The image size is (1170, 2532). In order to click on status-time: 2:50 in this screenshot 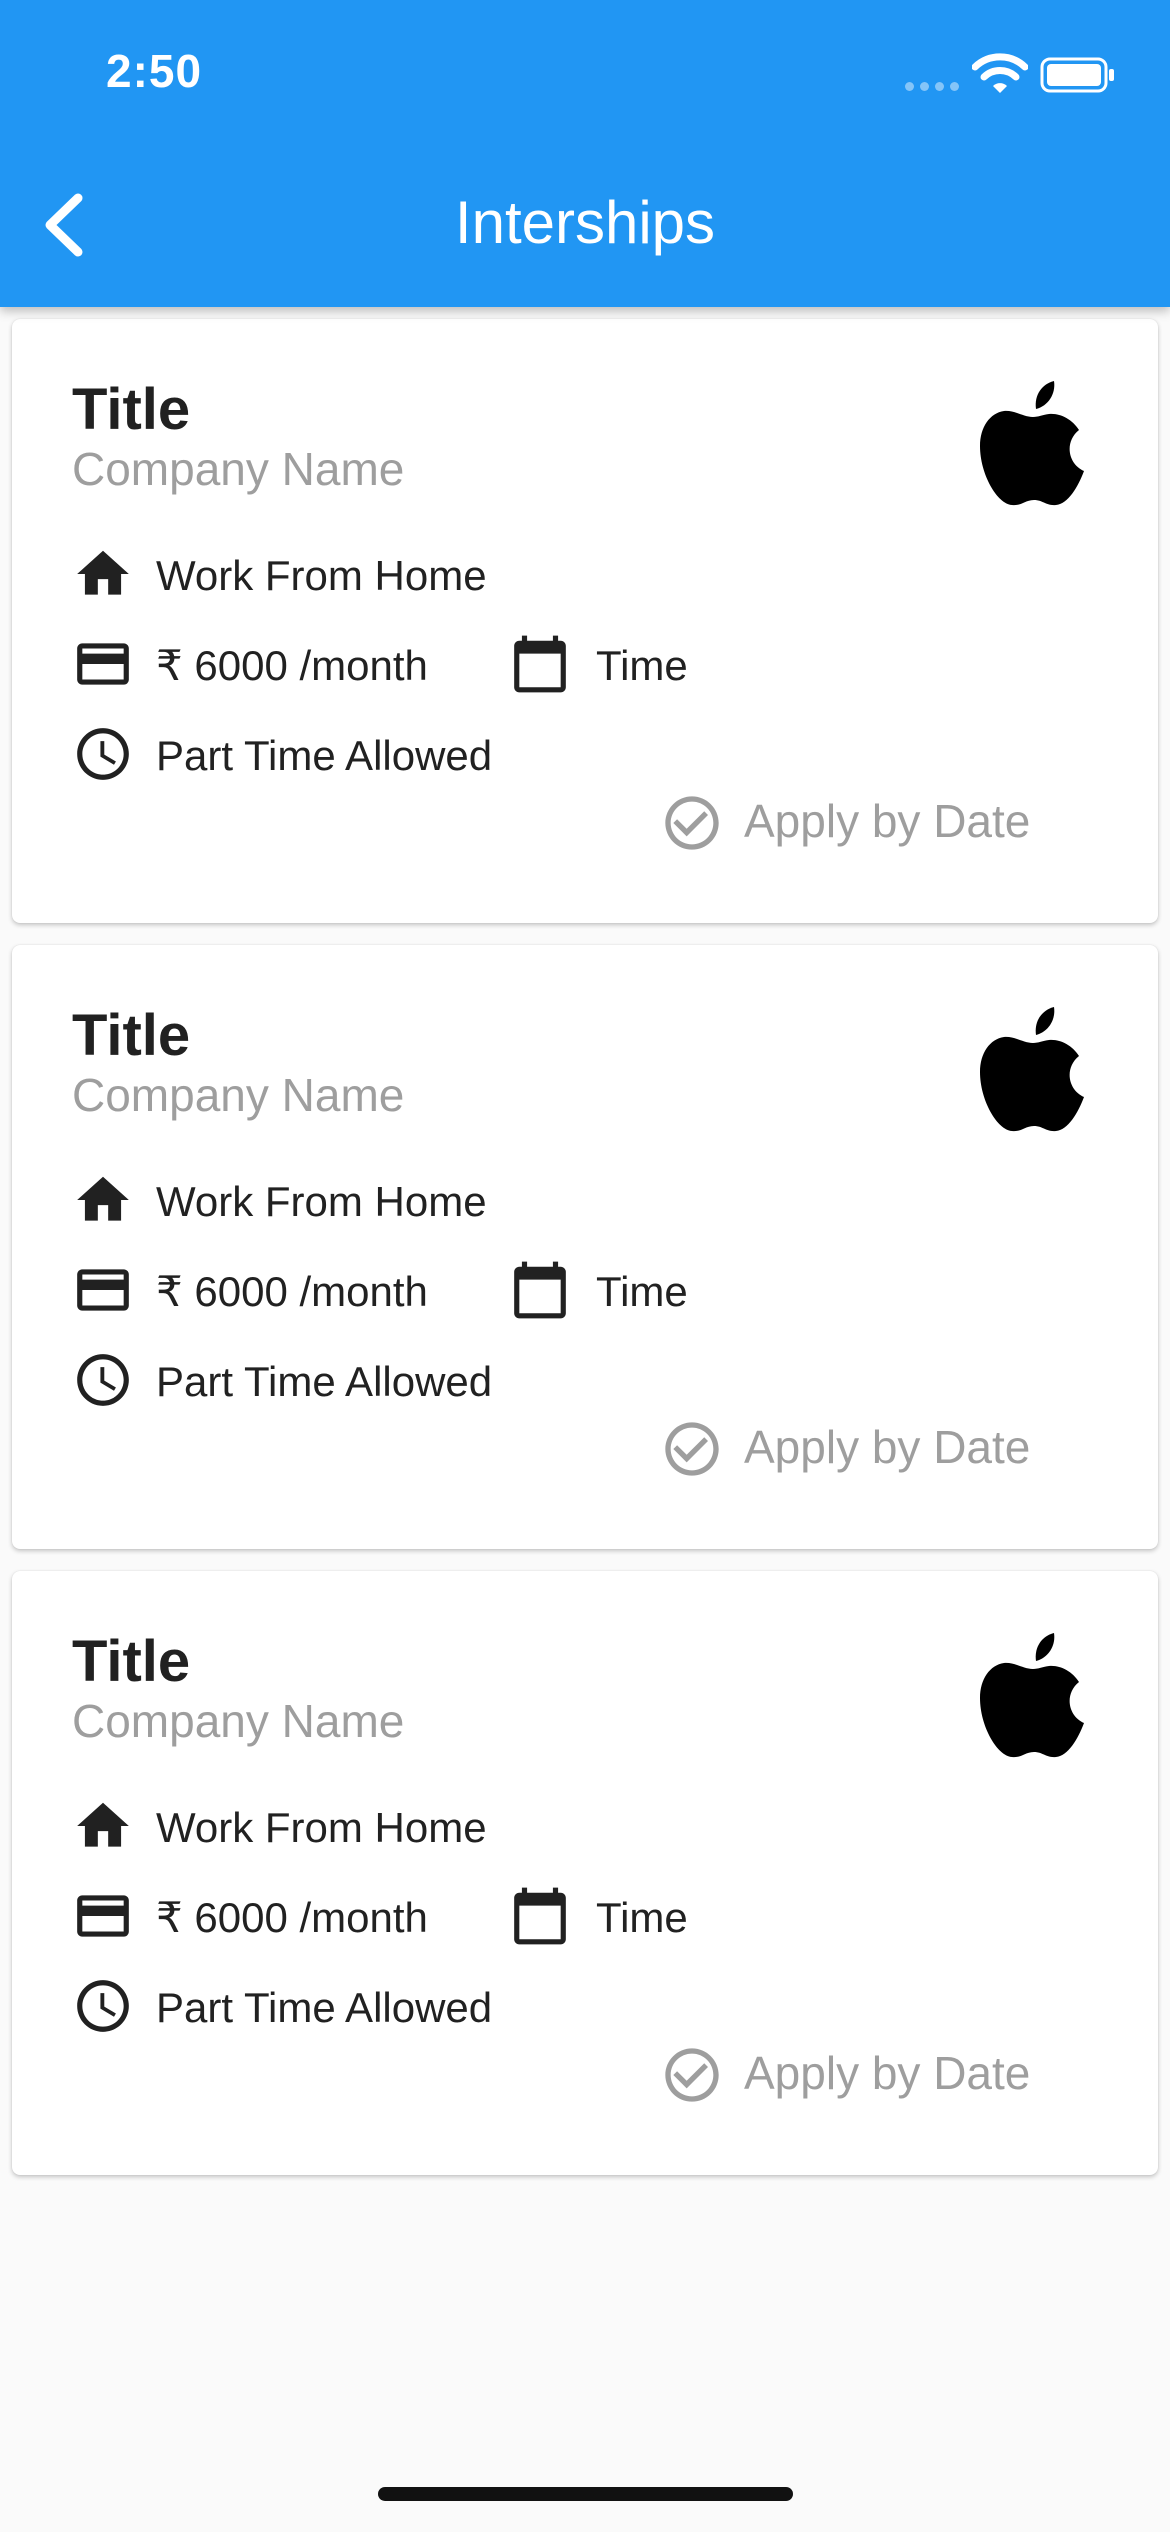, I will do `click(154, 71)`.